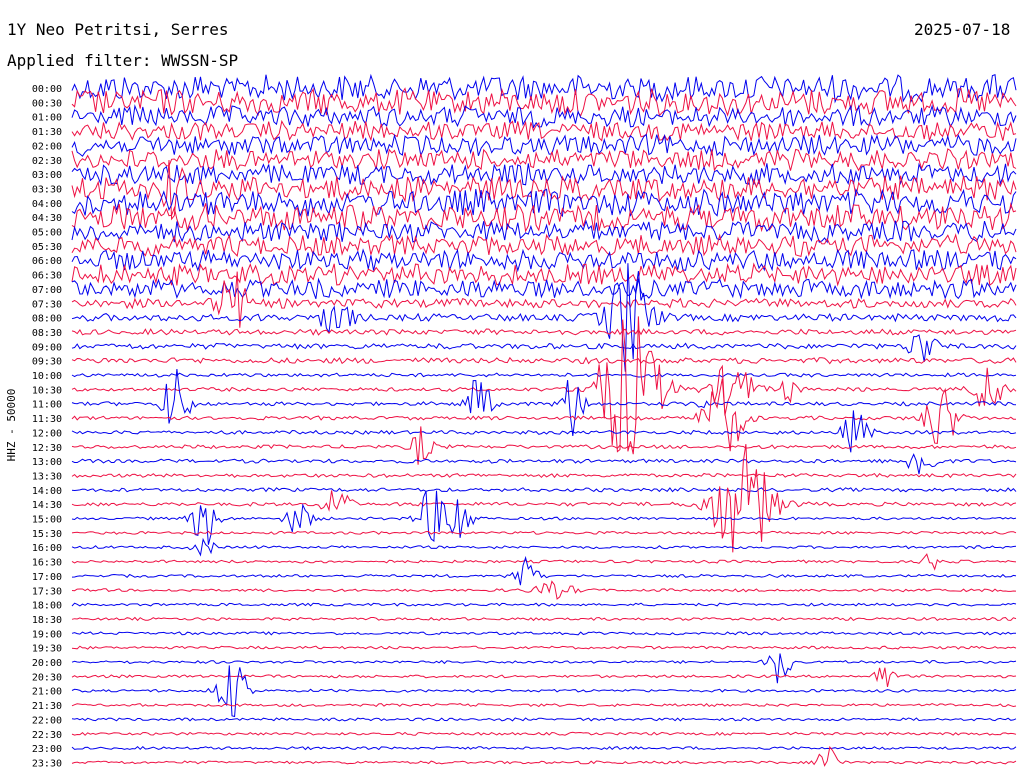 This screenshot has width=1024, height=780. Describe the element at coordinates (47, 333) in the screenshot. I see `row-label-0830: 08:30` at that location.